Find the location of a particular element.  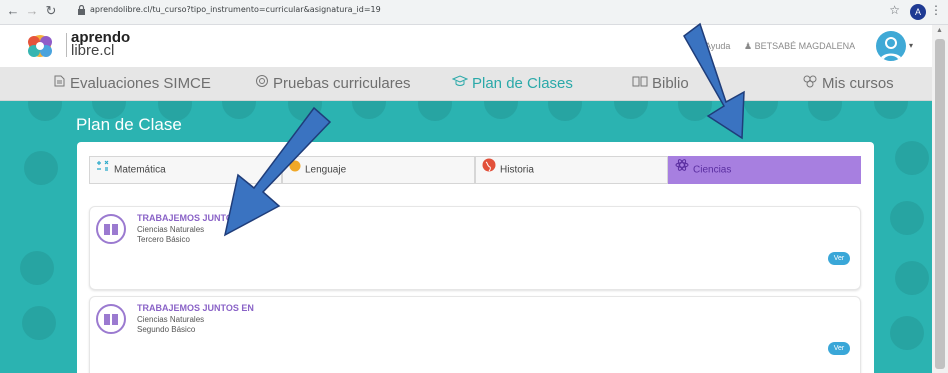

tab-historia: Historia is located at coordinates (571, 170).